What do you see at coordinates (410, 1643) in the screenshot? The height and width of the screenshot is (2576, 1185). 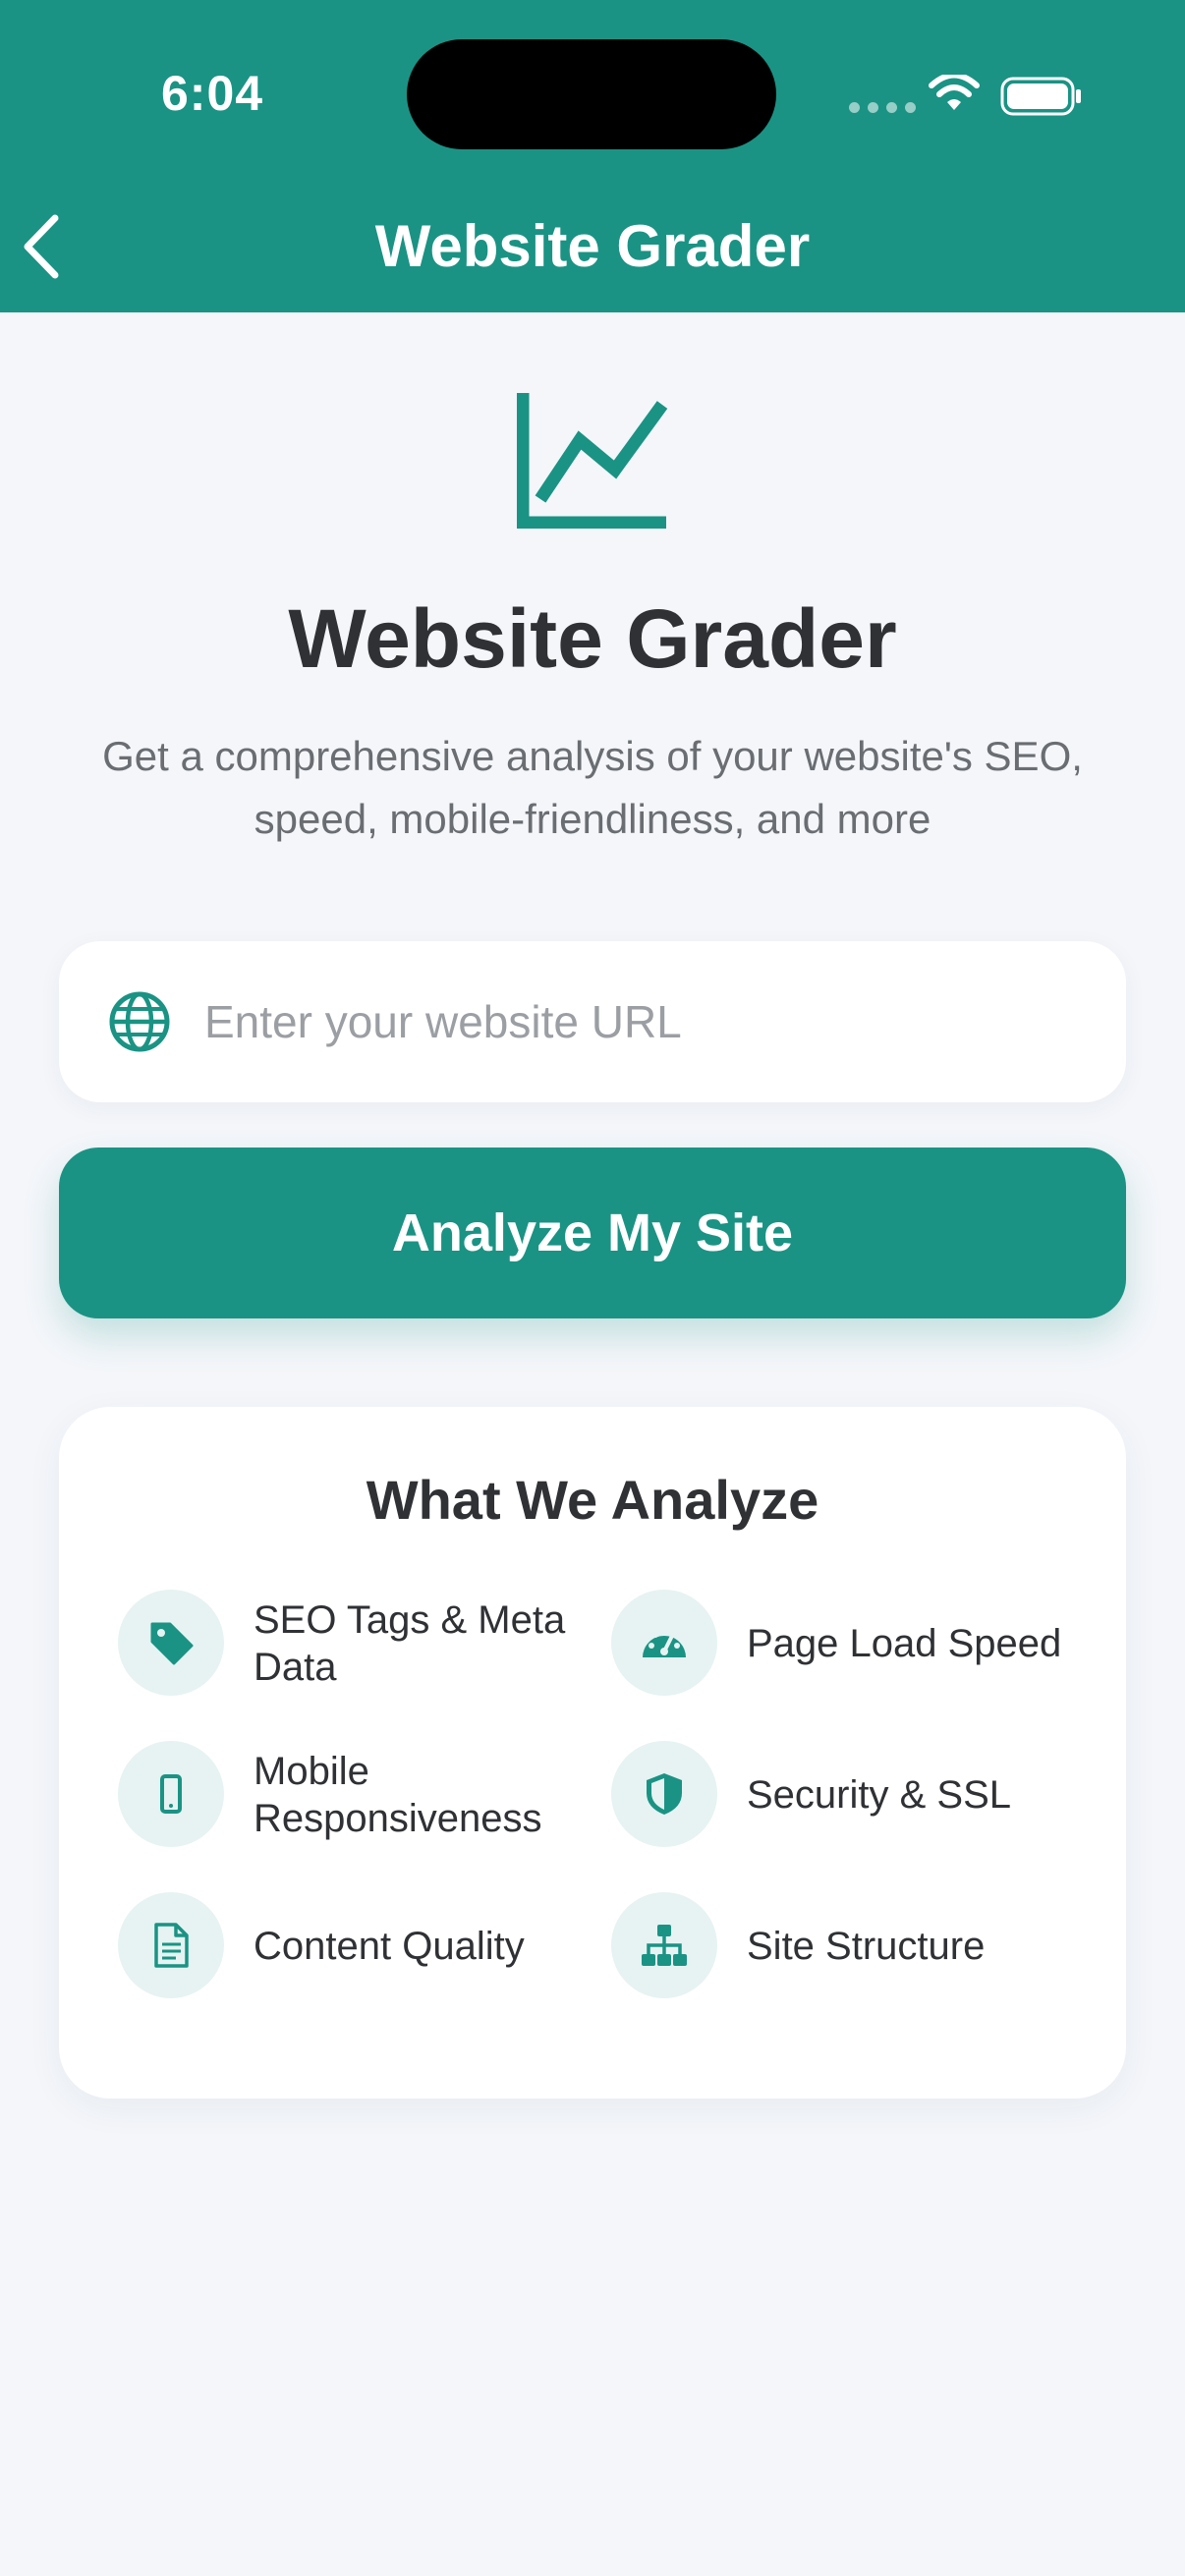 I see `feature-label: SEO Tags & Meta Data` at bounding box center [410, 1643].